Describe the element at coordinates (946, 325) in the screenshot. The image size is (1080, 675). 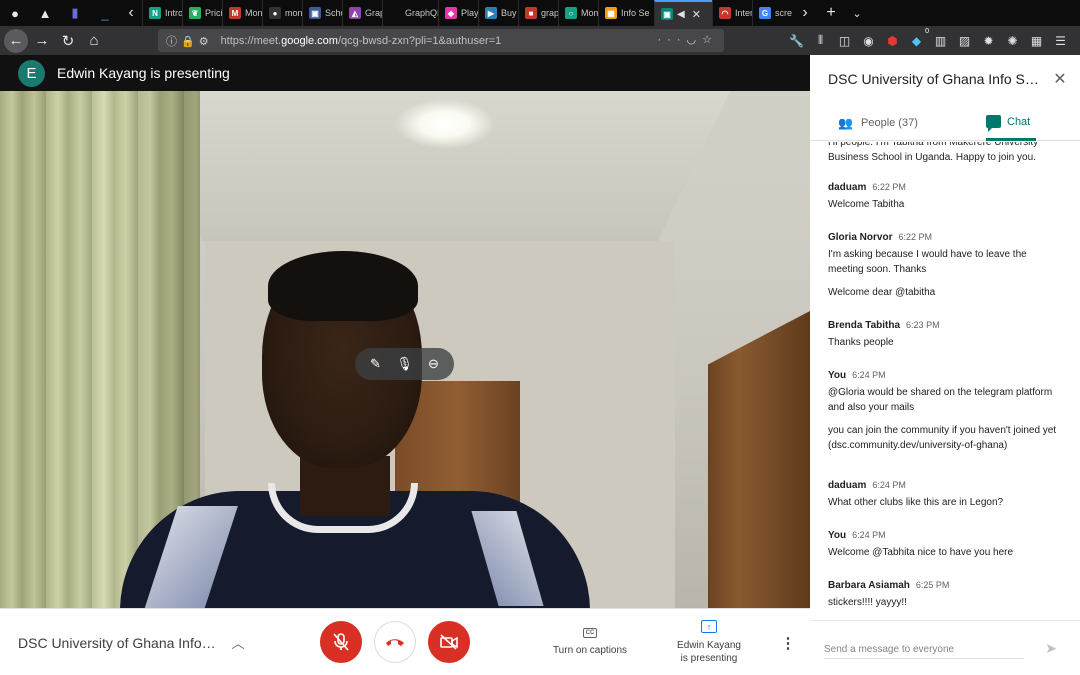
I see `chat-message-header: Brenda Tabitha 6:23 PM` at that location.